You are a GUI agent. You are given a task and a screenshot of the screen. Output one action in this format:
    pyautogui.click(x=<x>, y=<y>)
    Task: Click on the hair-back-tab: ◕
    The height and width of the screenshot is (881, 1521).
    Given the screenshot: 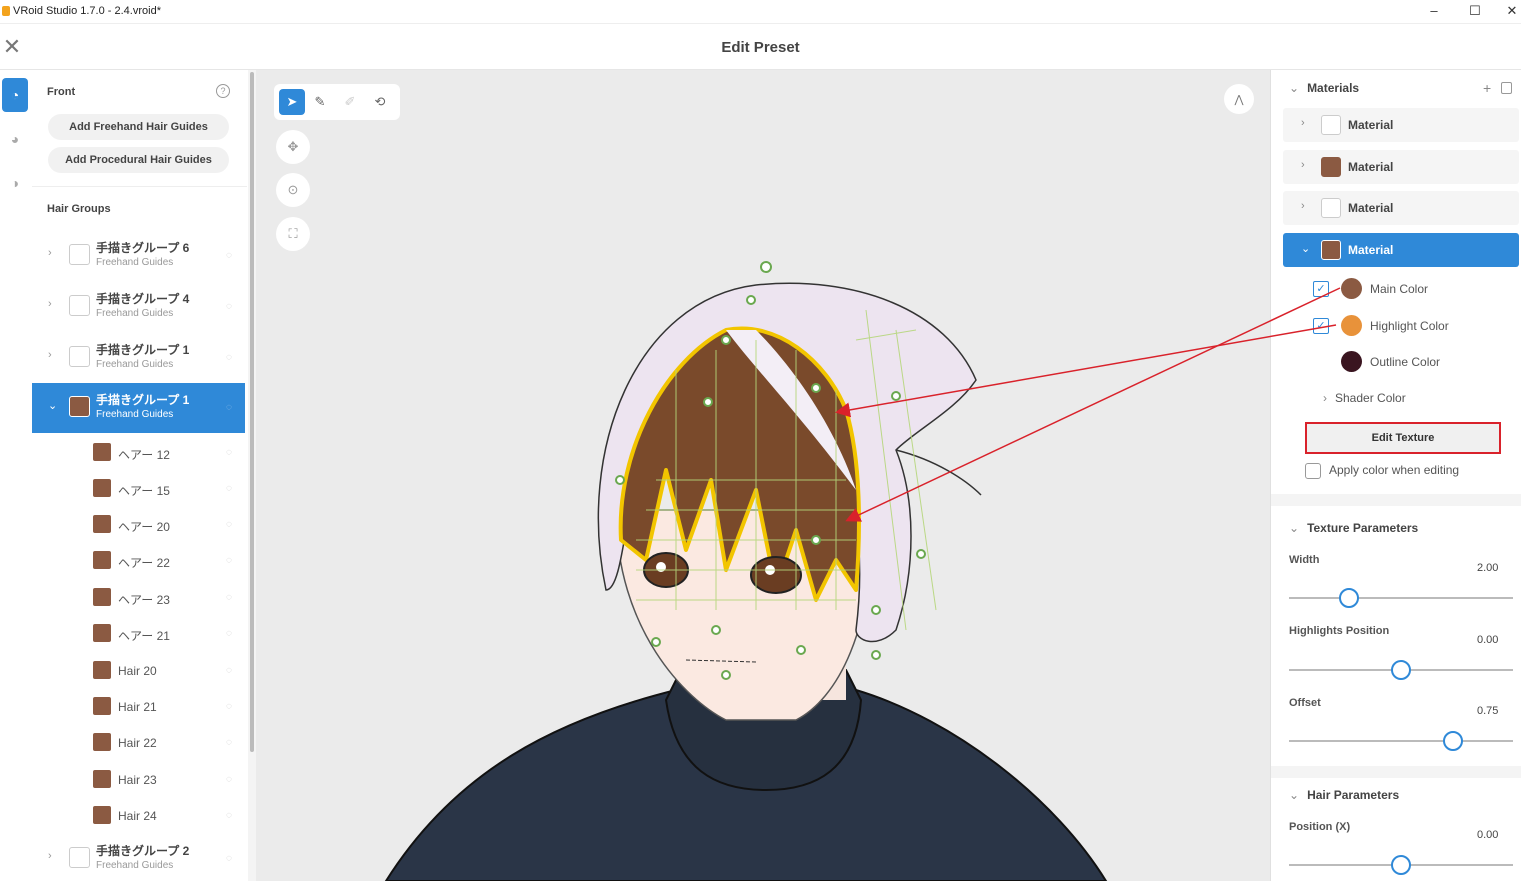 What is the action you would take?
    pyautogui.click(x=15, y=139)
    